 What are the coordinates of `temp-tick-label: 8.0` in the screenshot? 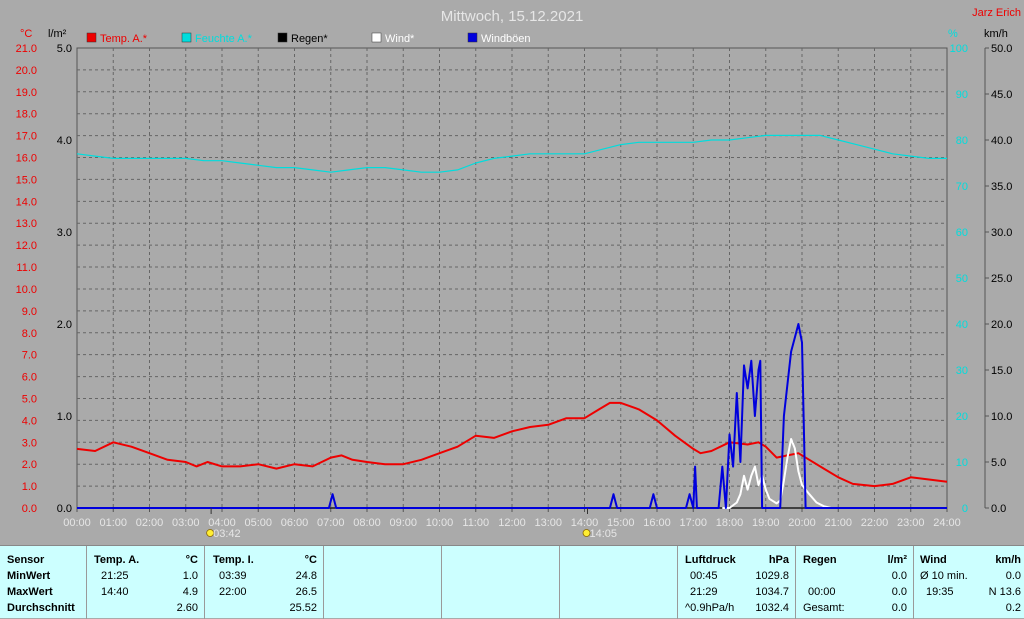 It's located at (29, 334).